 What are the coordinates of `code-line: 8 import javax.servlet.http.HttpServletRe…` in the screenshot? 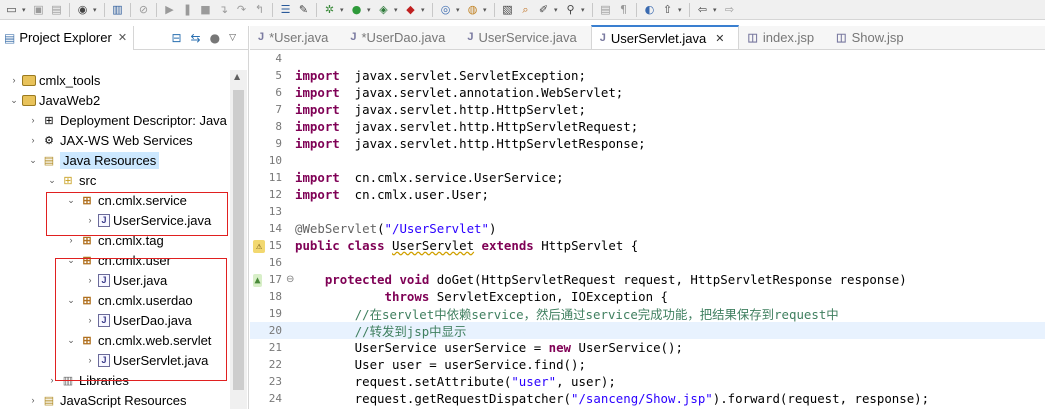 It's located at (647, 126).